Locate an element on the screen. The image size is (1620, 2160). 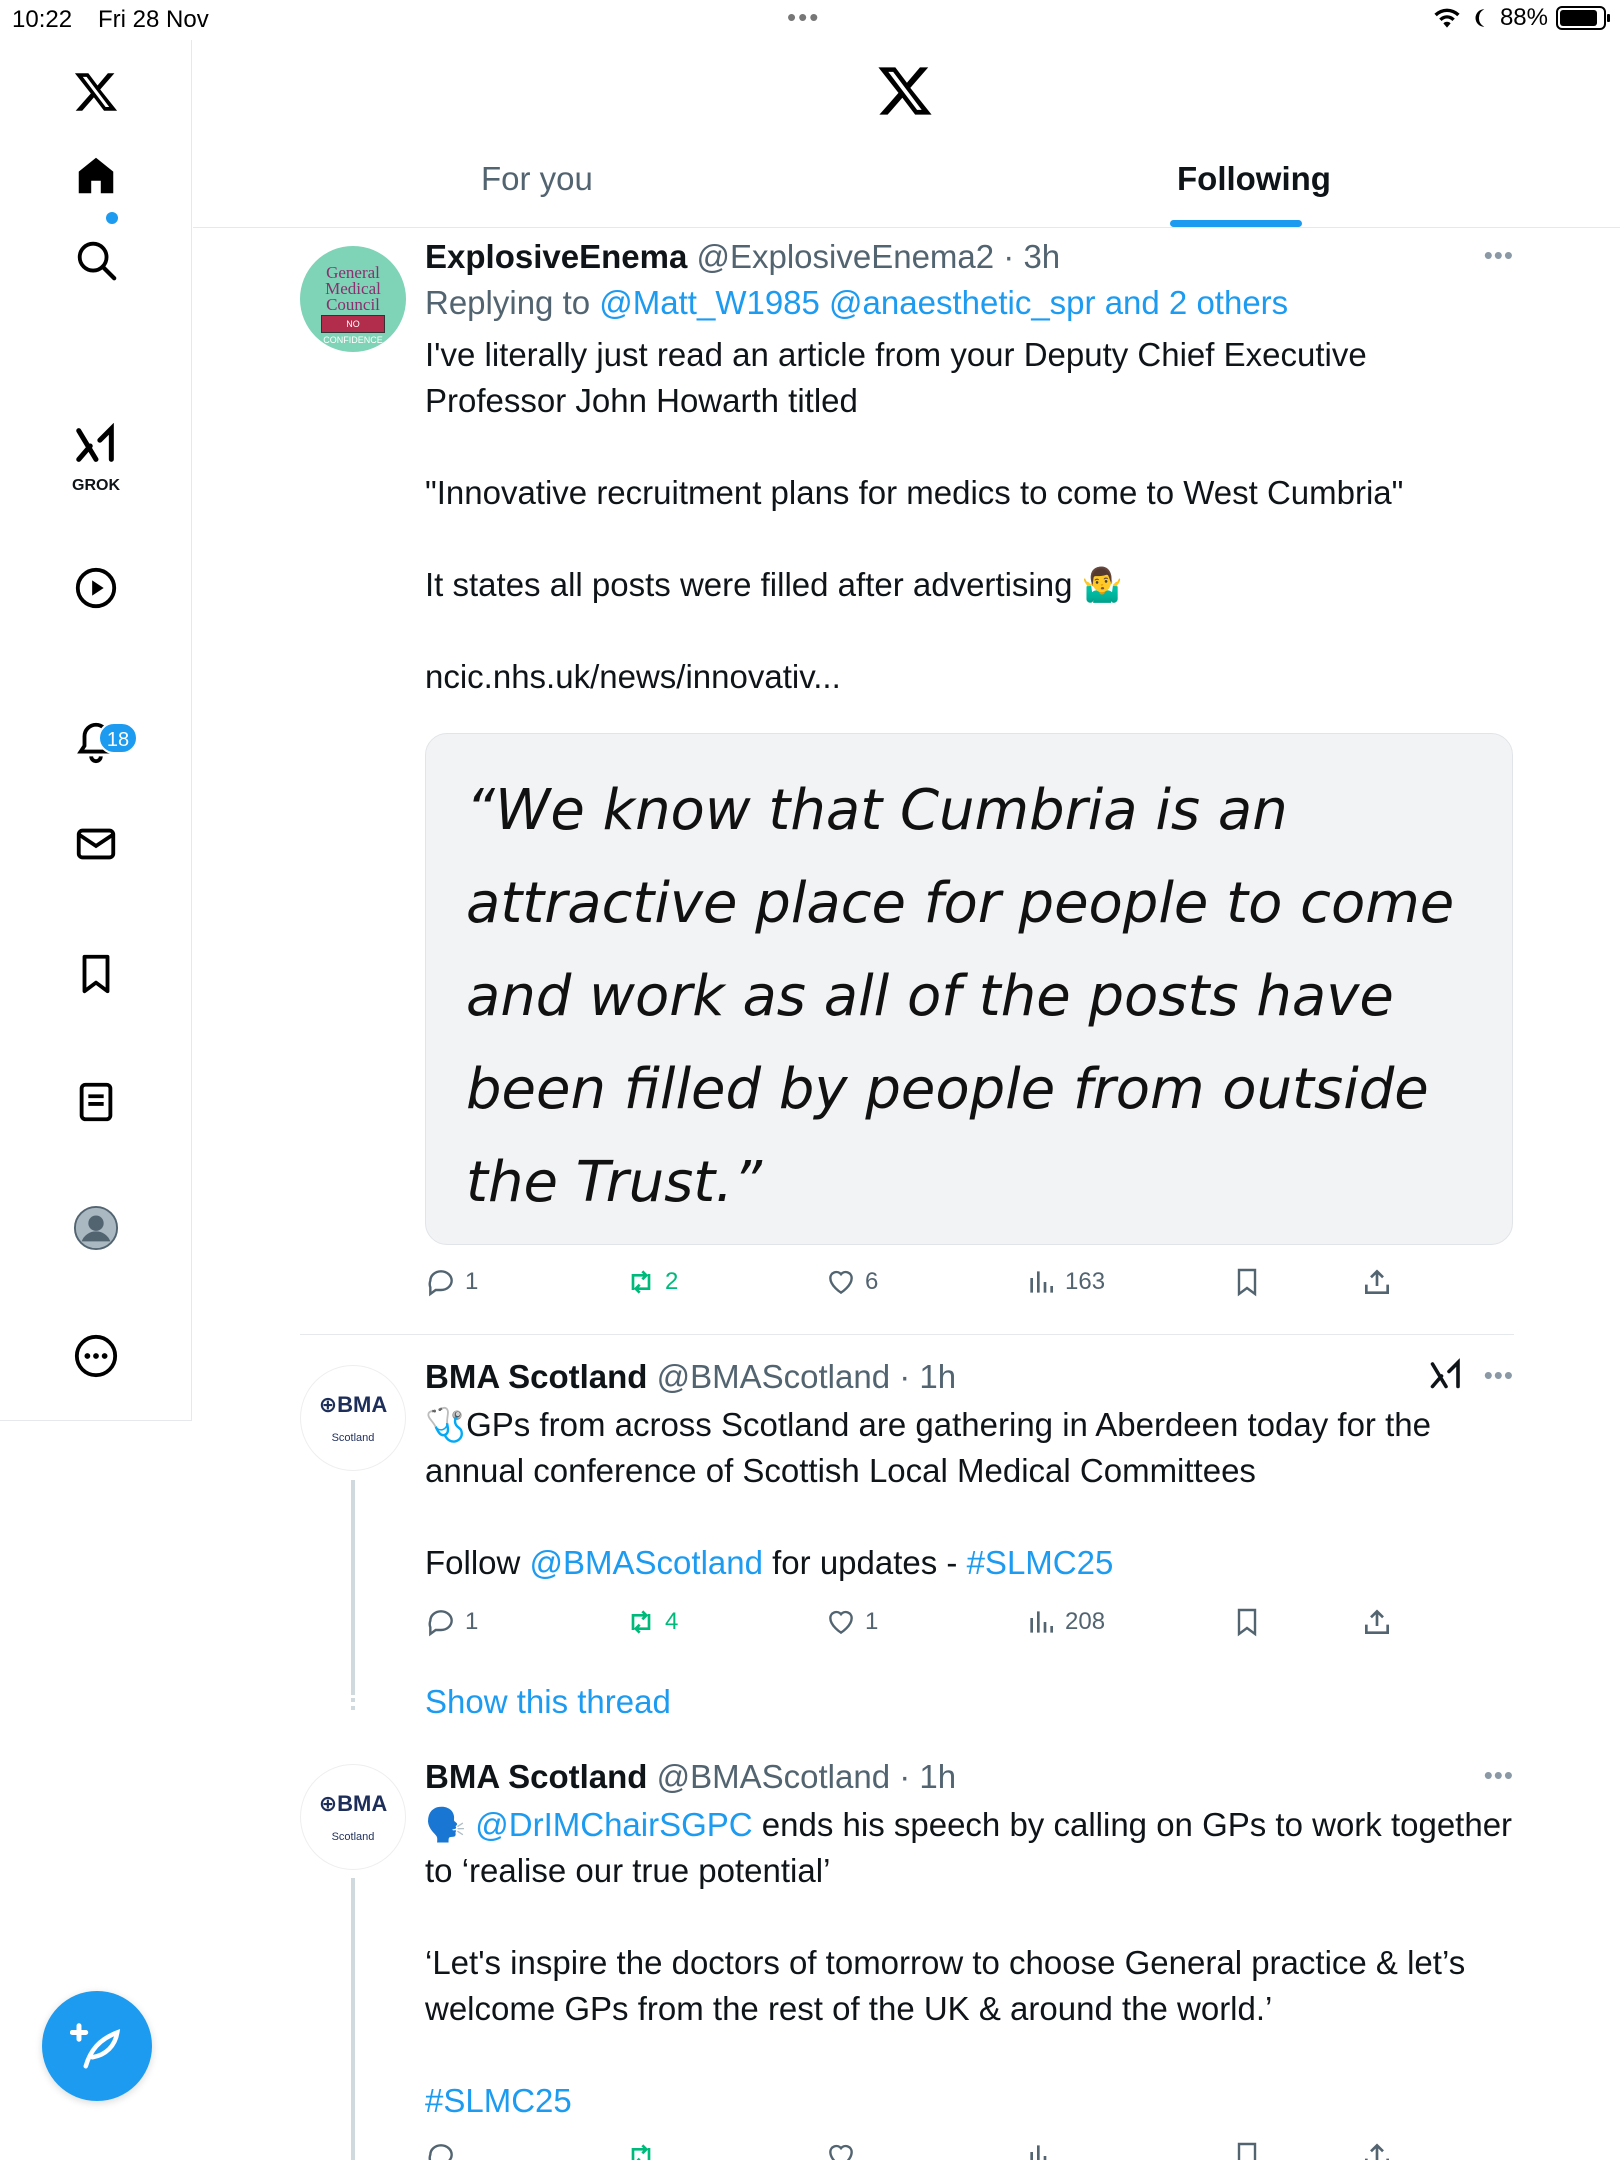
tweet-actions: 1 4 1 208 is located at coordinates (925, 1626).